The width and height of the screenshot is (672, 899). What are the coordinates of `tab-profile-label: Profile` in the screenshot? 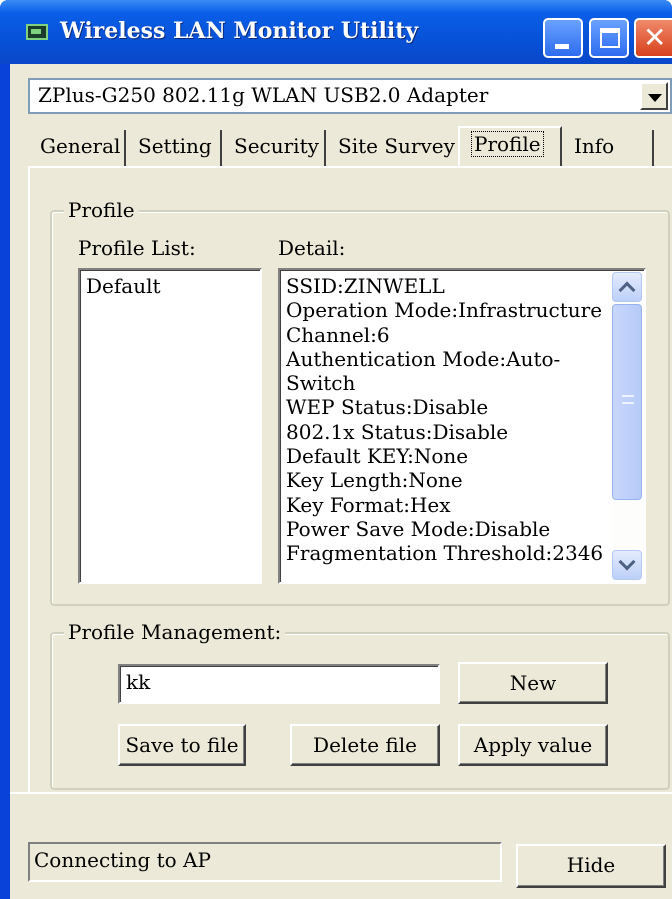 It's located at (507, 144).